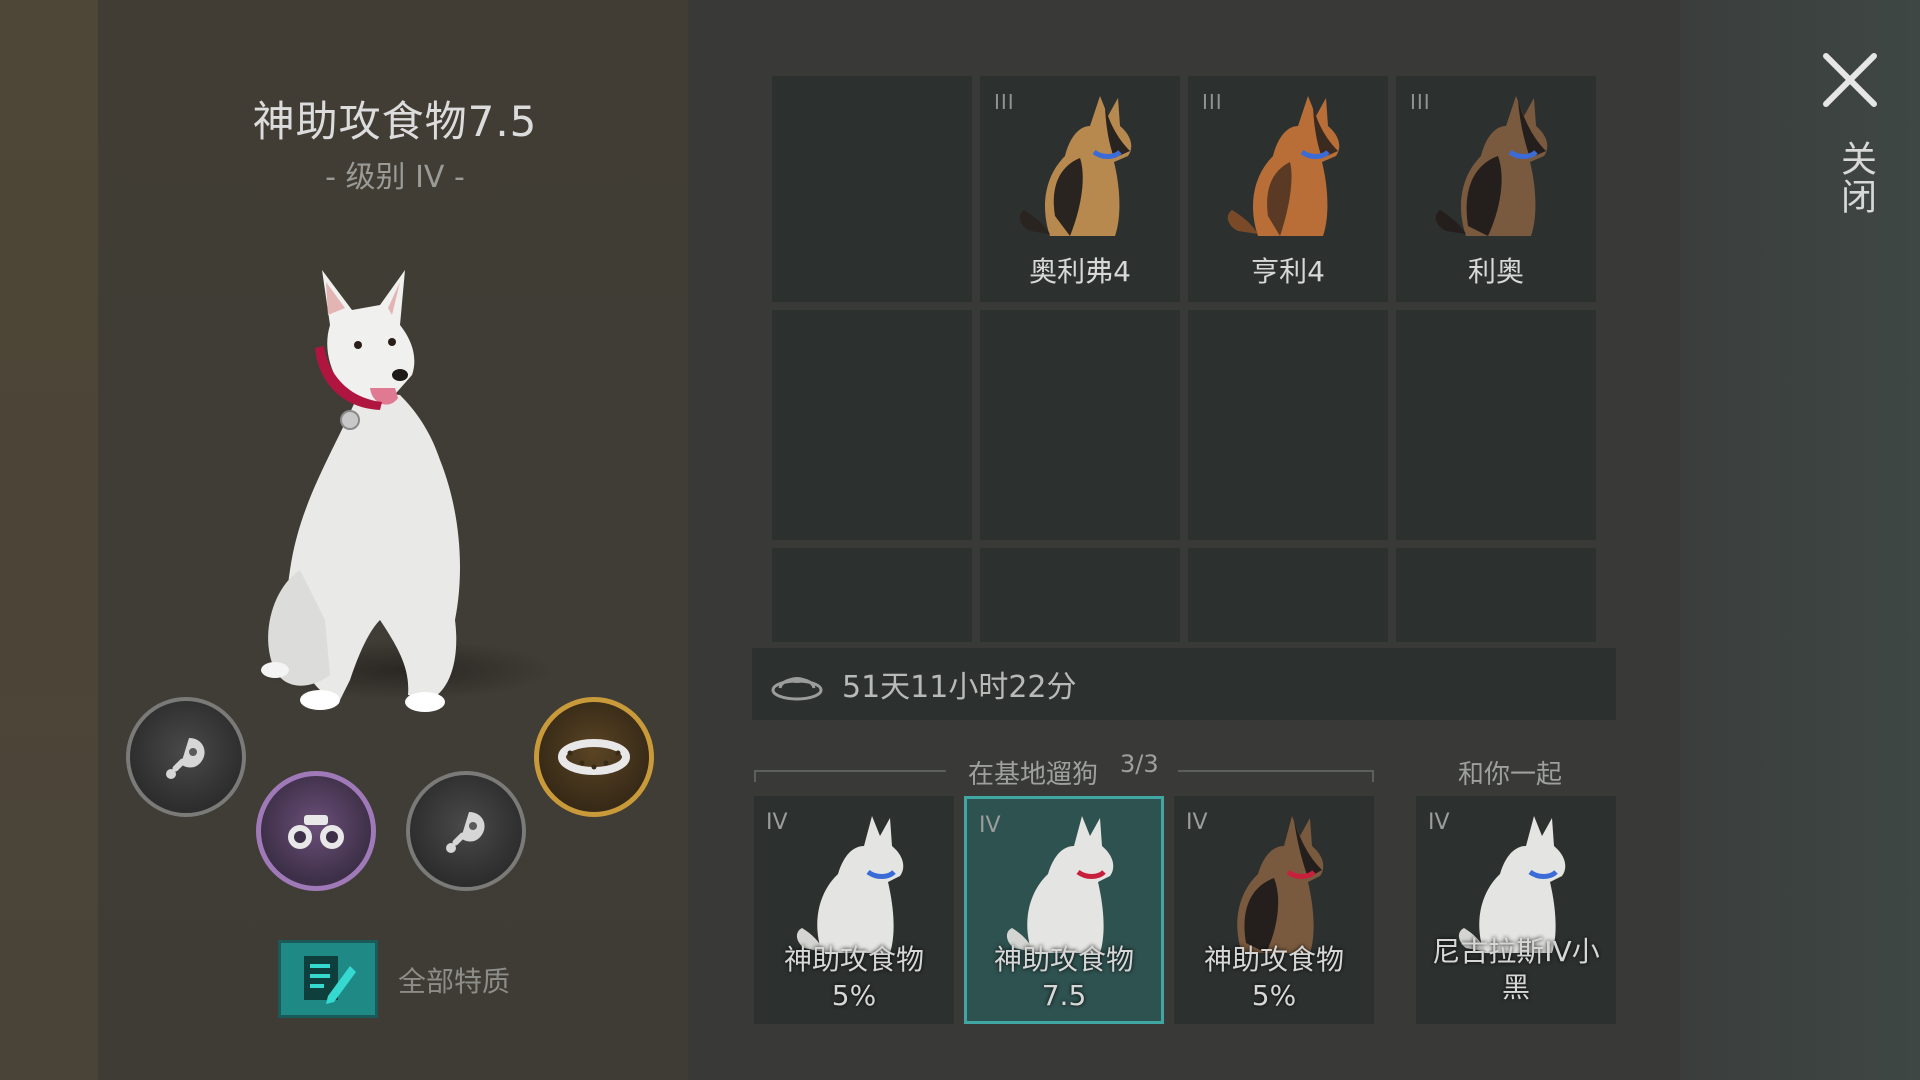 This screenshot has height=1080, width=1920. Describe the element at coordinates (1729, 540) in the screenshot. I see `background-right-shade` at that location.